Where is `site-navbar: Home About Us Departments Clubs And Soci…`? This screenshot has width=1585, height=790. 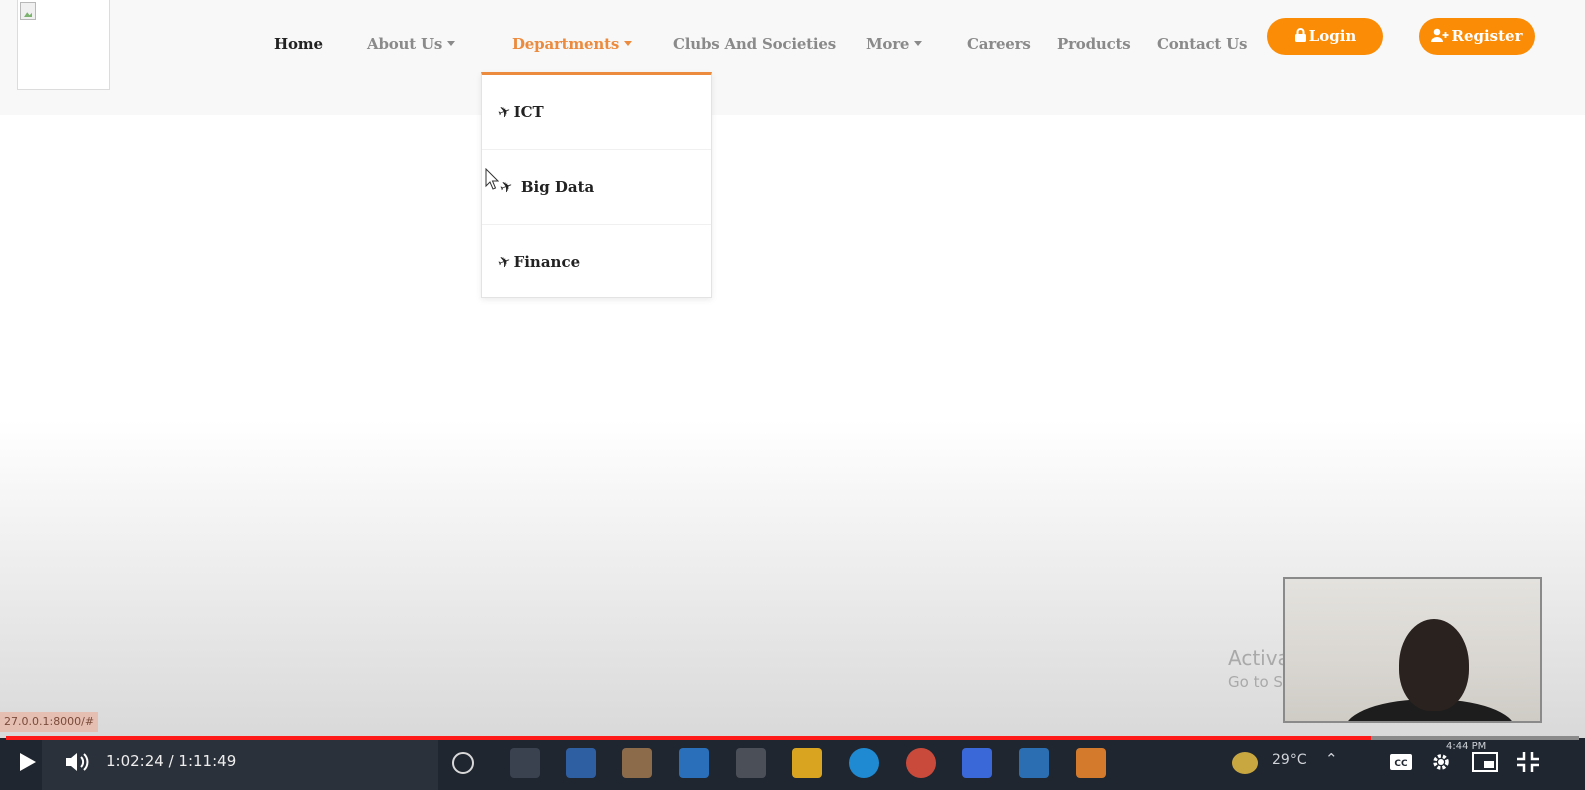 site-navbar: Home About Us Departments Clubs And Soci… is located at coordinates (792, 57).